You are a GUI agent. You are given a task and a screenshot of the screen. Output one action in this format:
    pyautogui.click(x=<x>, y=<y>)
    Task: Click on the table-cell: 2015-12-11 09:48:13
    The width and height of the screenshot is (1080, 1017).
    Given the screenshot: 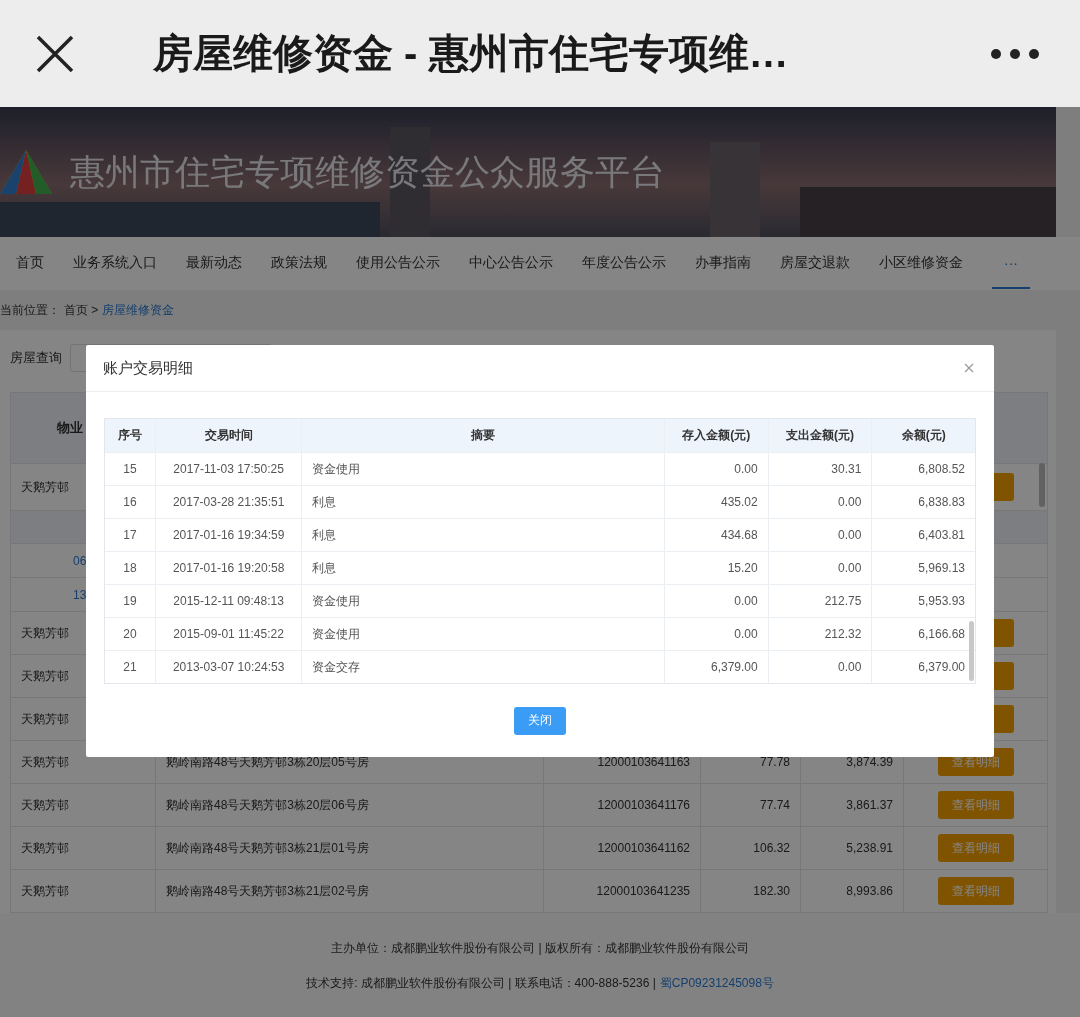 What is the action you would take?
    pyautogui.click(x=229, y=601)
    